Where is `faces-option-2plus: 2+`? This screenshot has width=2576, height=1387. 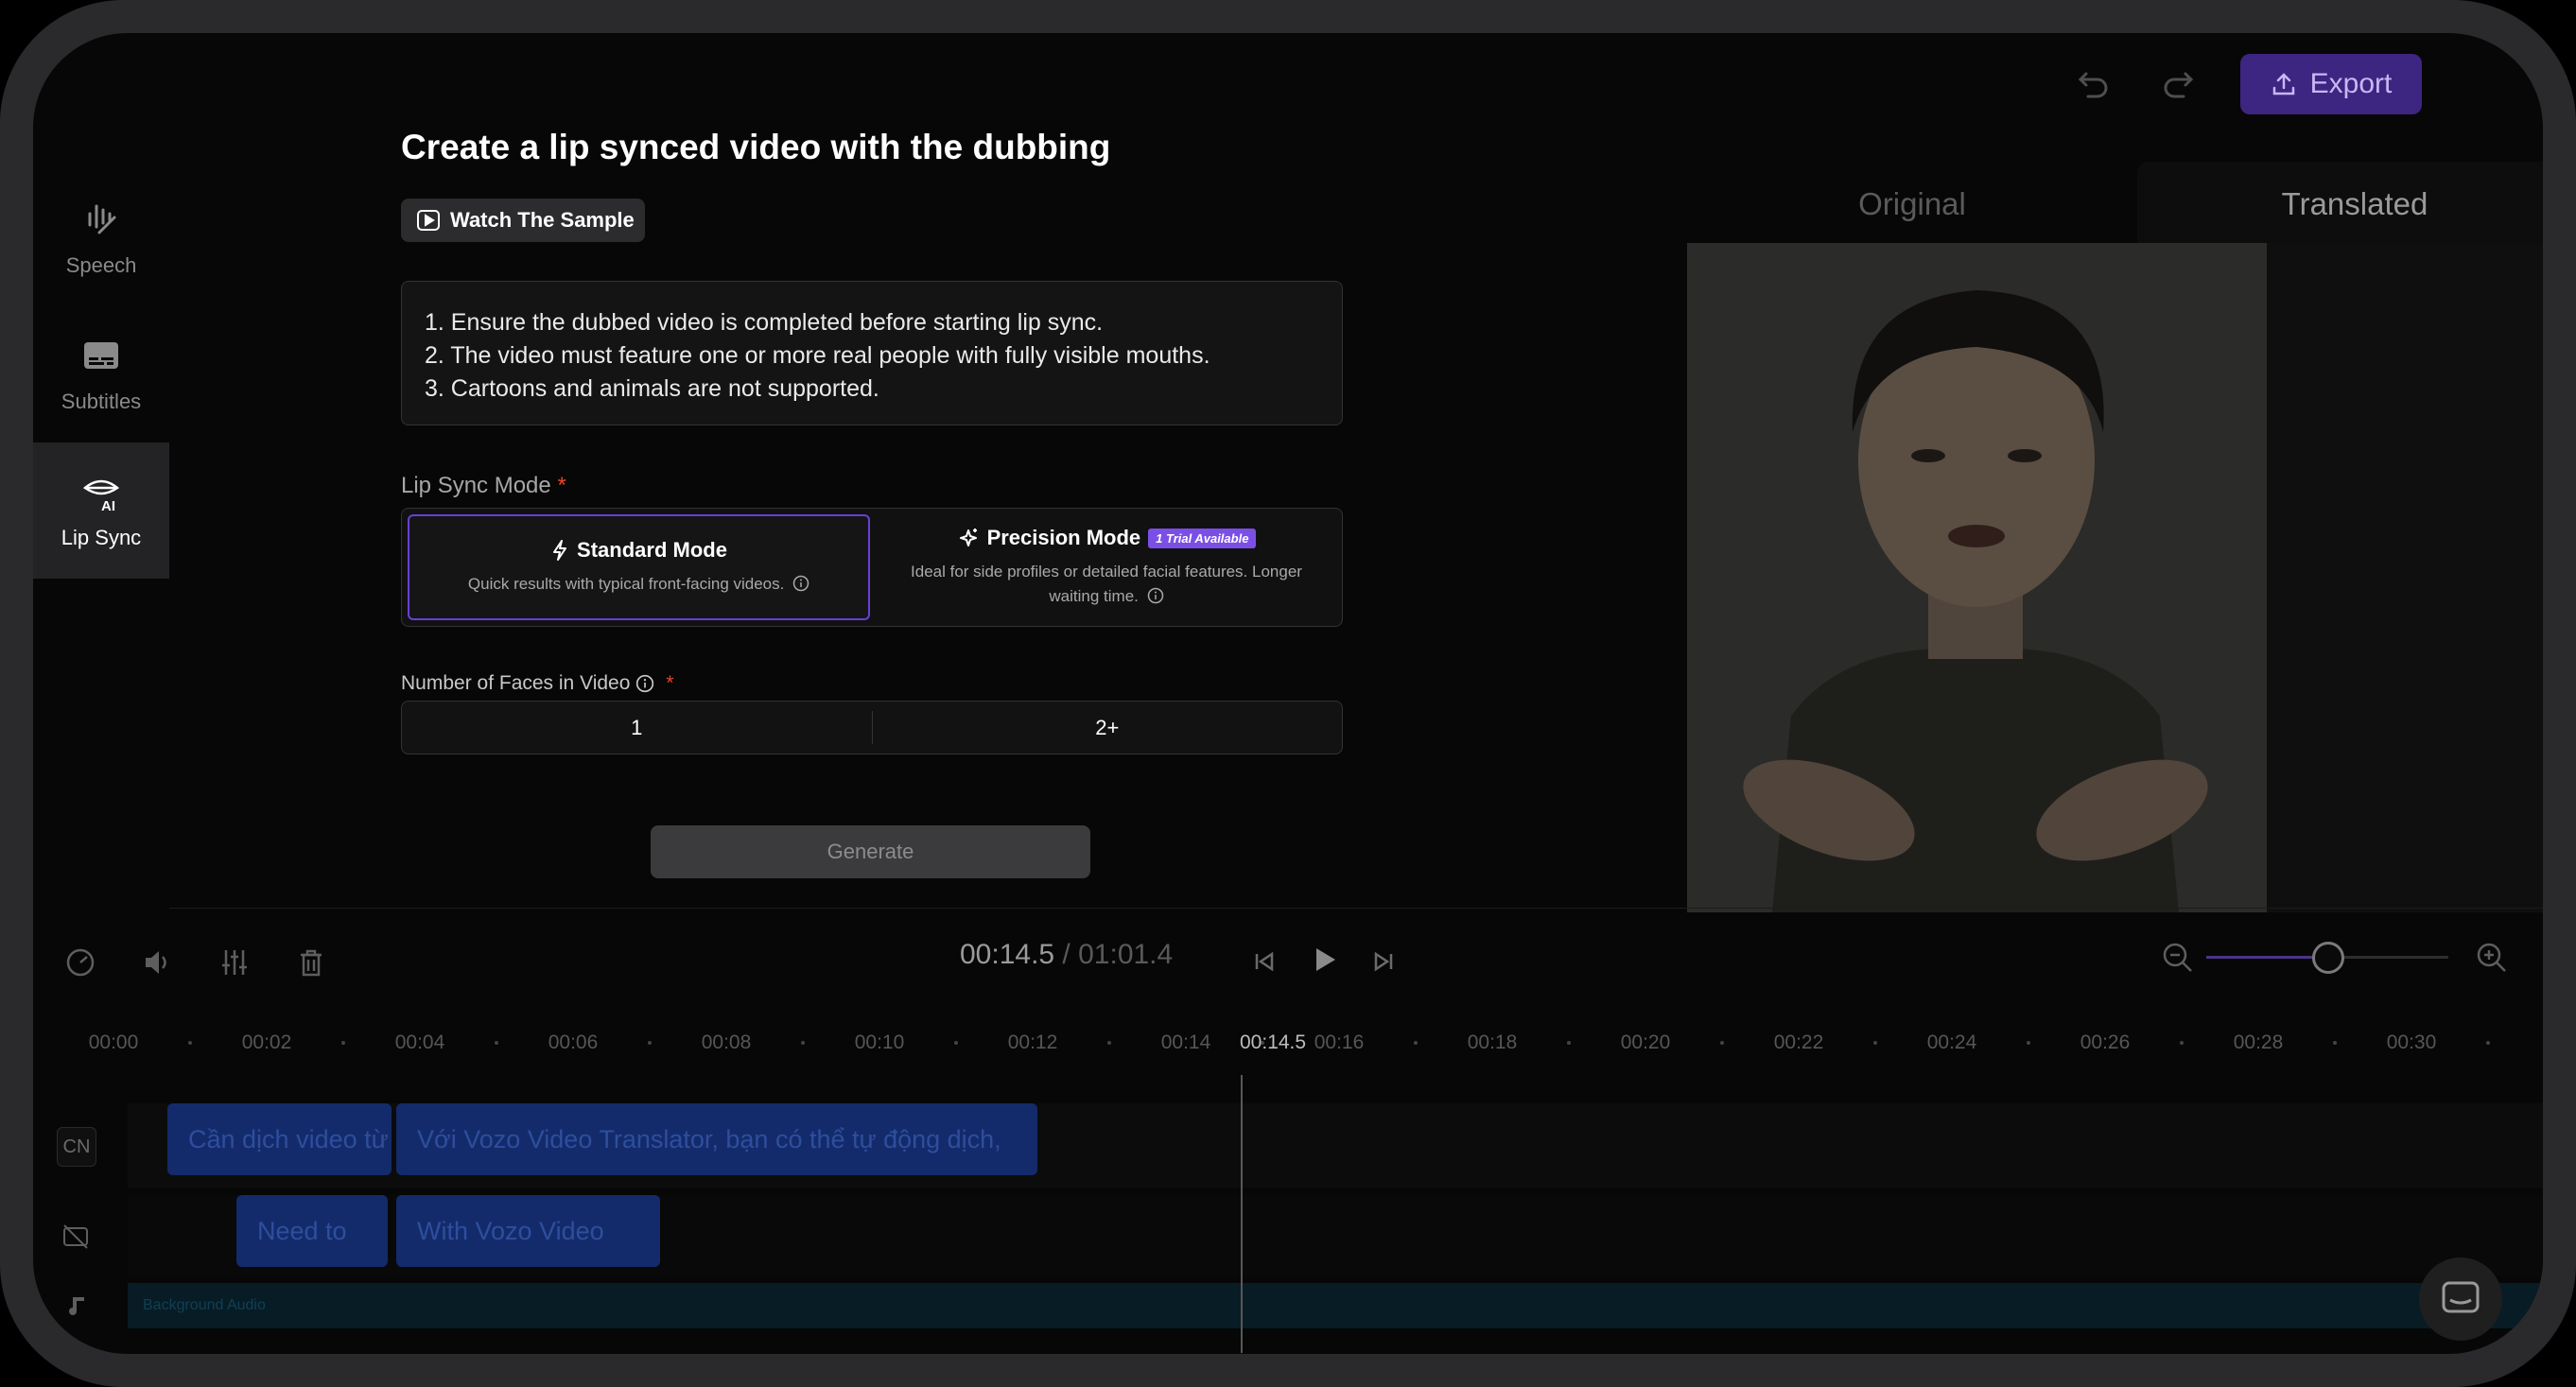
faces-option-2plus: 2+ is located at coordinates (1108, 728).